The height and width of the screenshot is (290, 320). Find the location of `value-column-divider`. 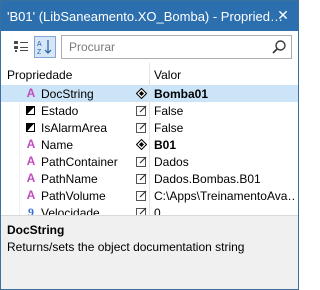

value-column-divider is located at coordinates (149, 152).